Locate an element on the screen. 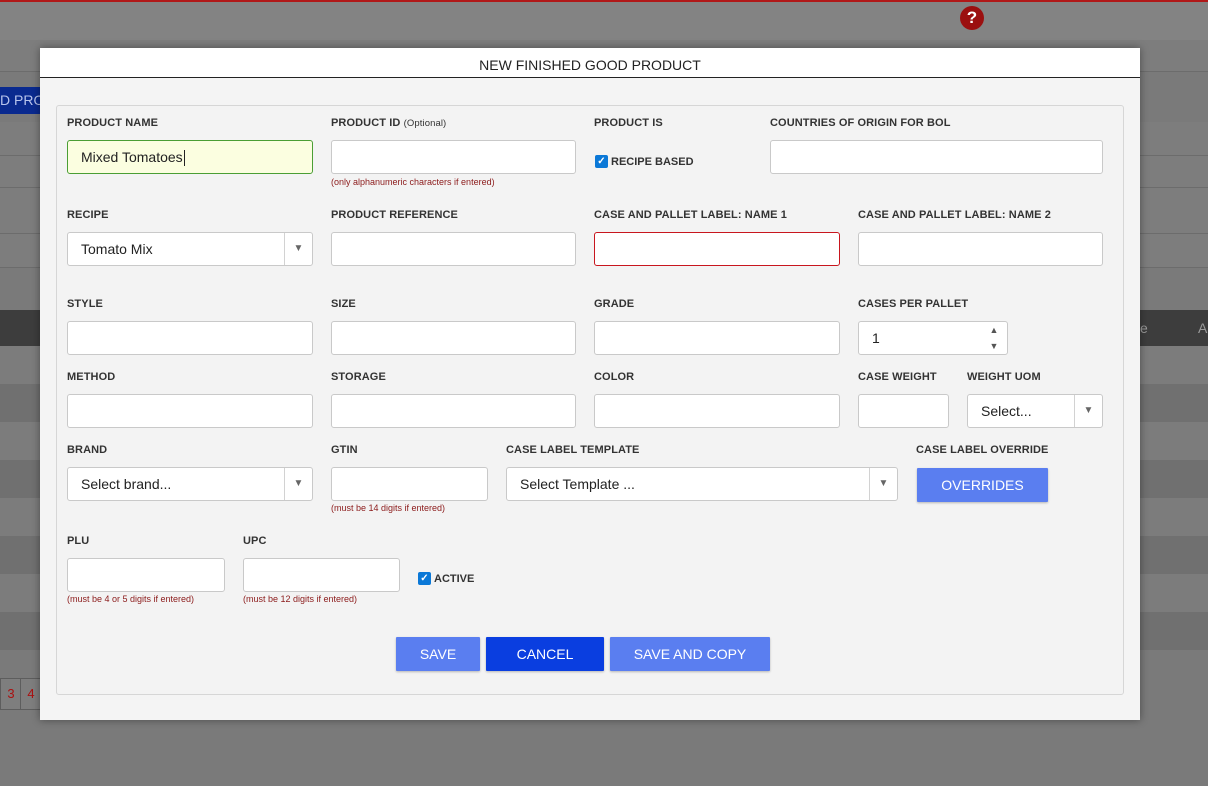 The image size is (1208, 786). pallet-label-name2-label: CASE AND PALLET LABEL: NAME 2 is located at coordinates (954, 215).